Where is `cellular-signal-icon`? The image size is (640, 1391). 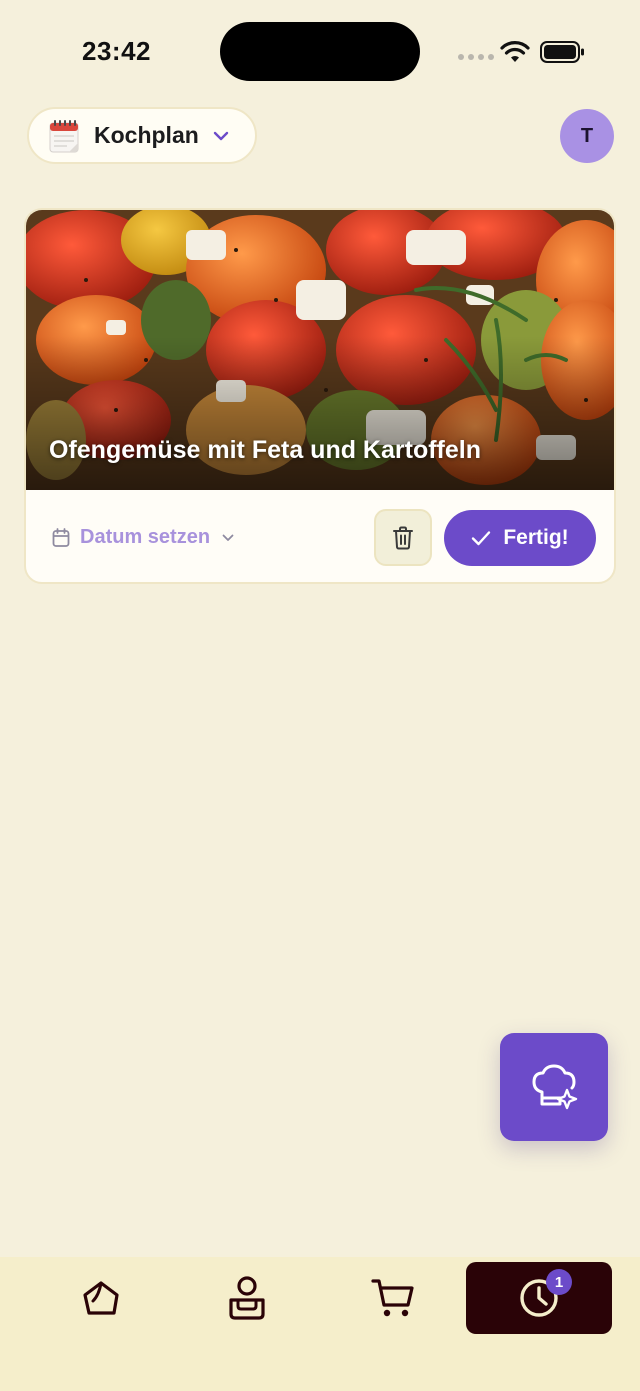
cellular-signal-icon is located at coordinates (476, 57).